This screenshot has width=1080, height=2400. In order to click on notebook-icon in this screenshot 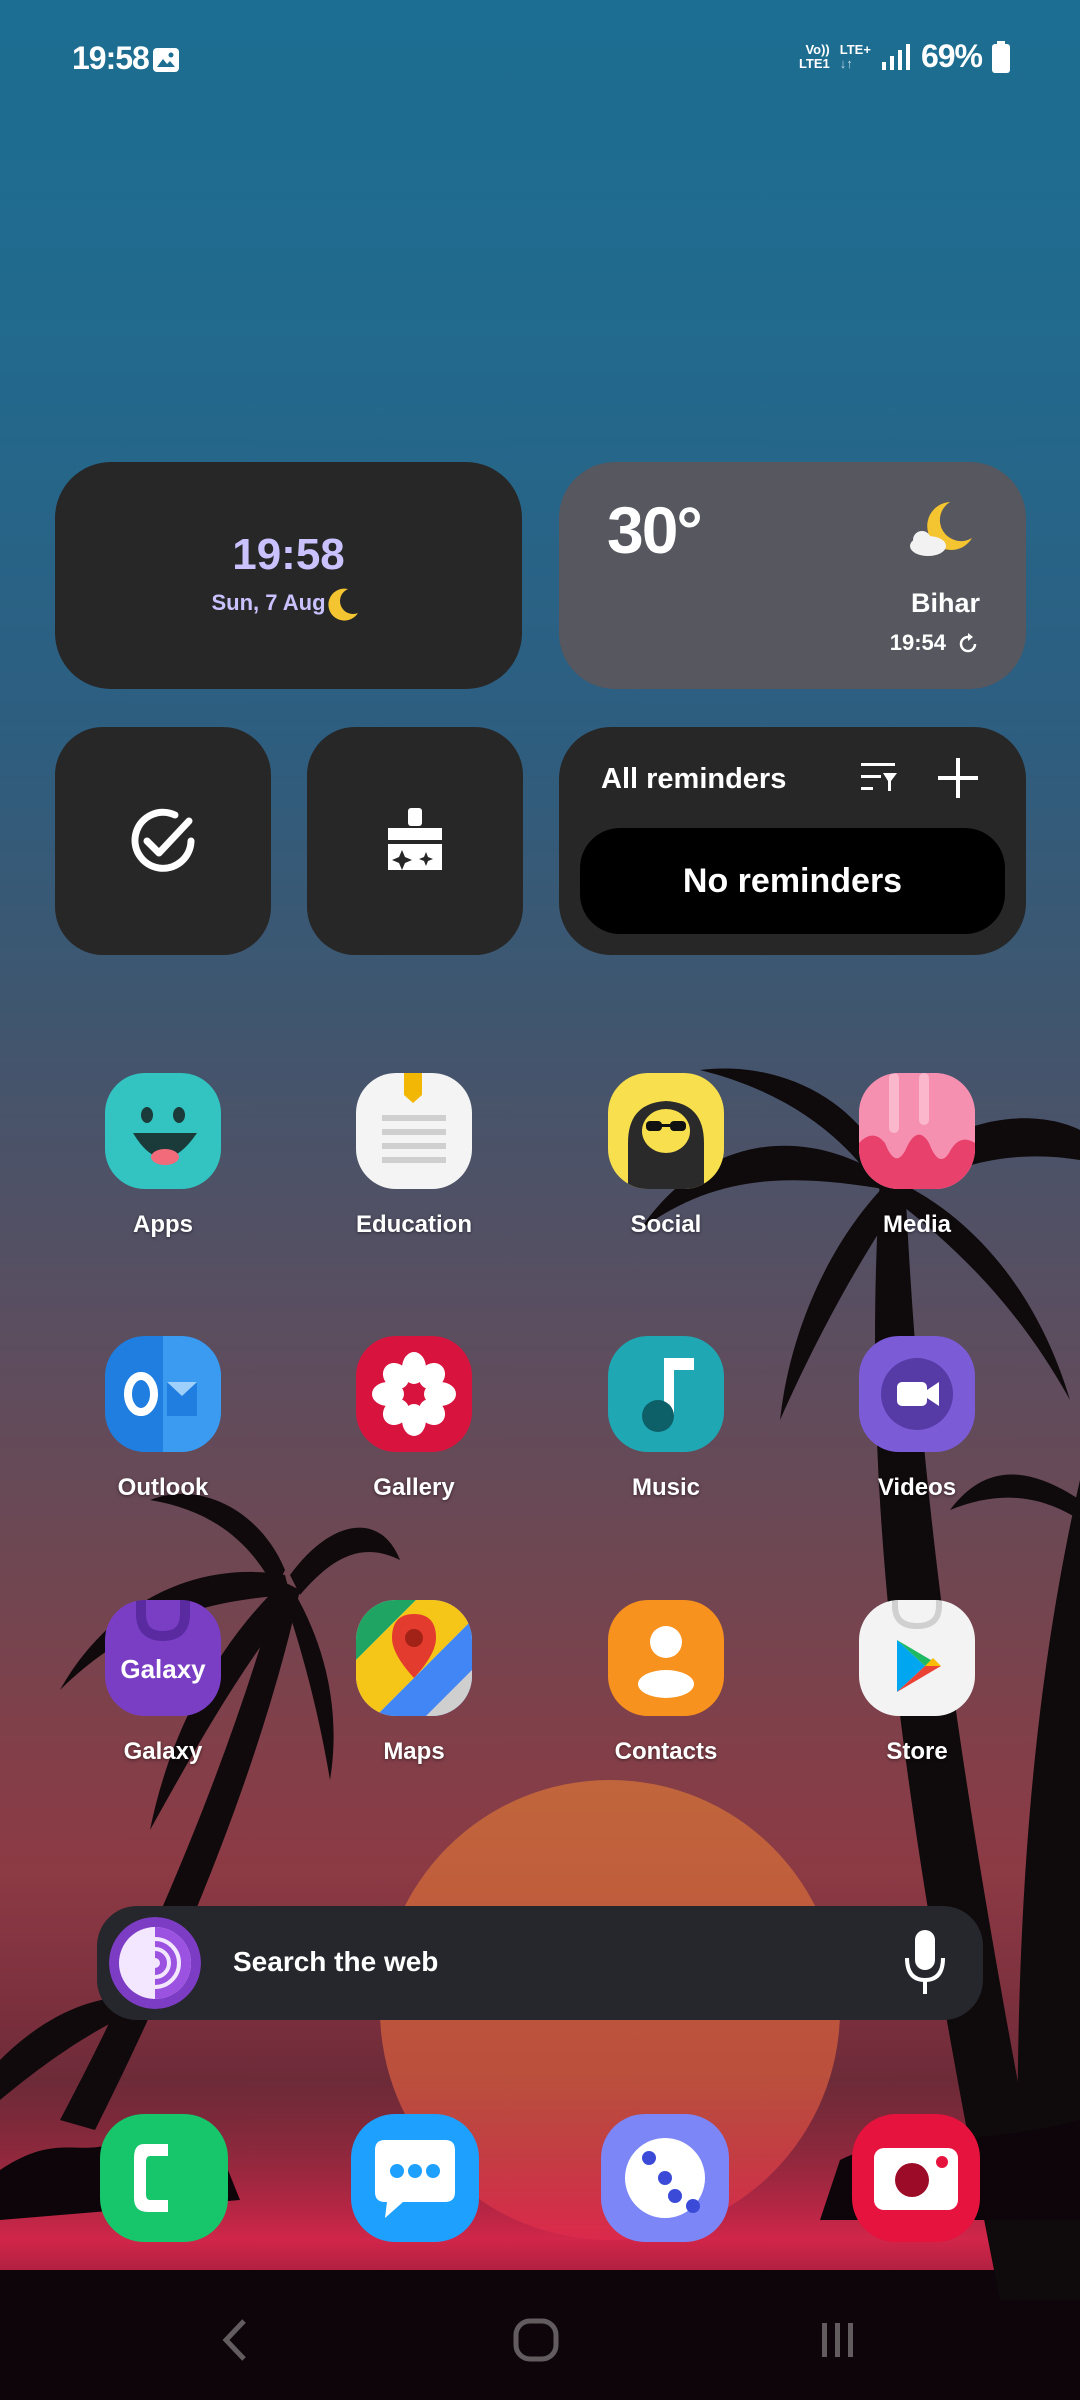, I will do `click(414, 1131)`.